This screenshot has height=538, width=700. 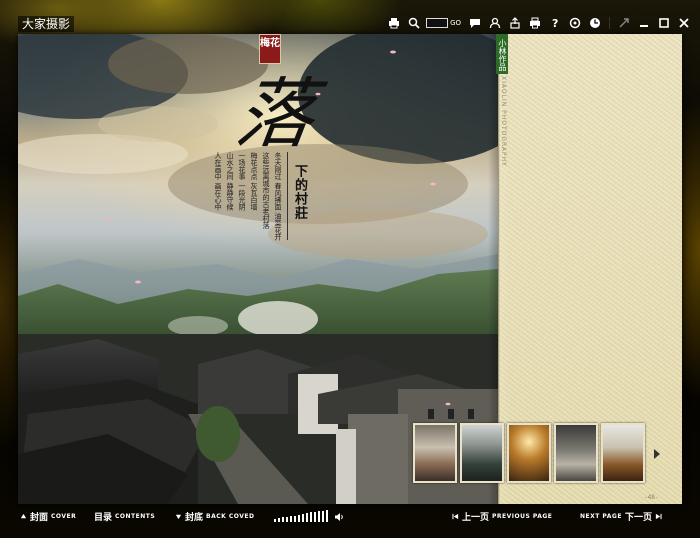 I want to click on title-subtitle: 下的村莊, so click(x=299, y=192).